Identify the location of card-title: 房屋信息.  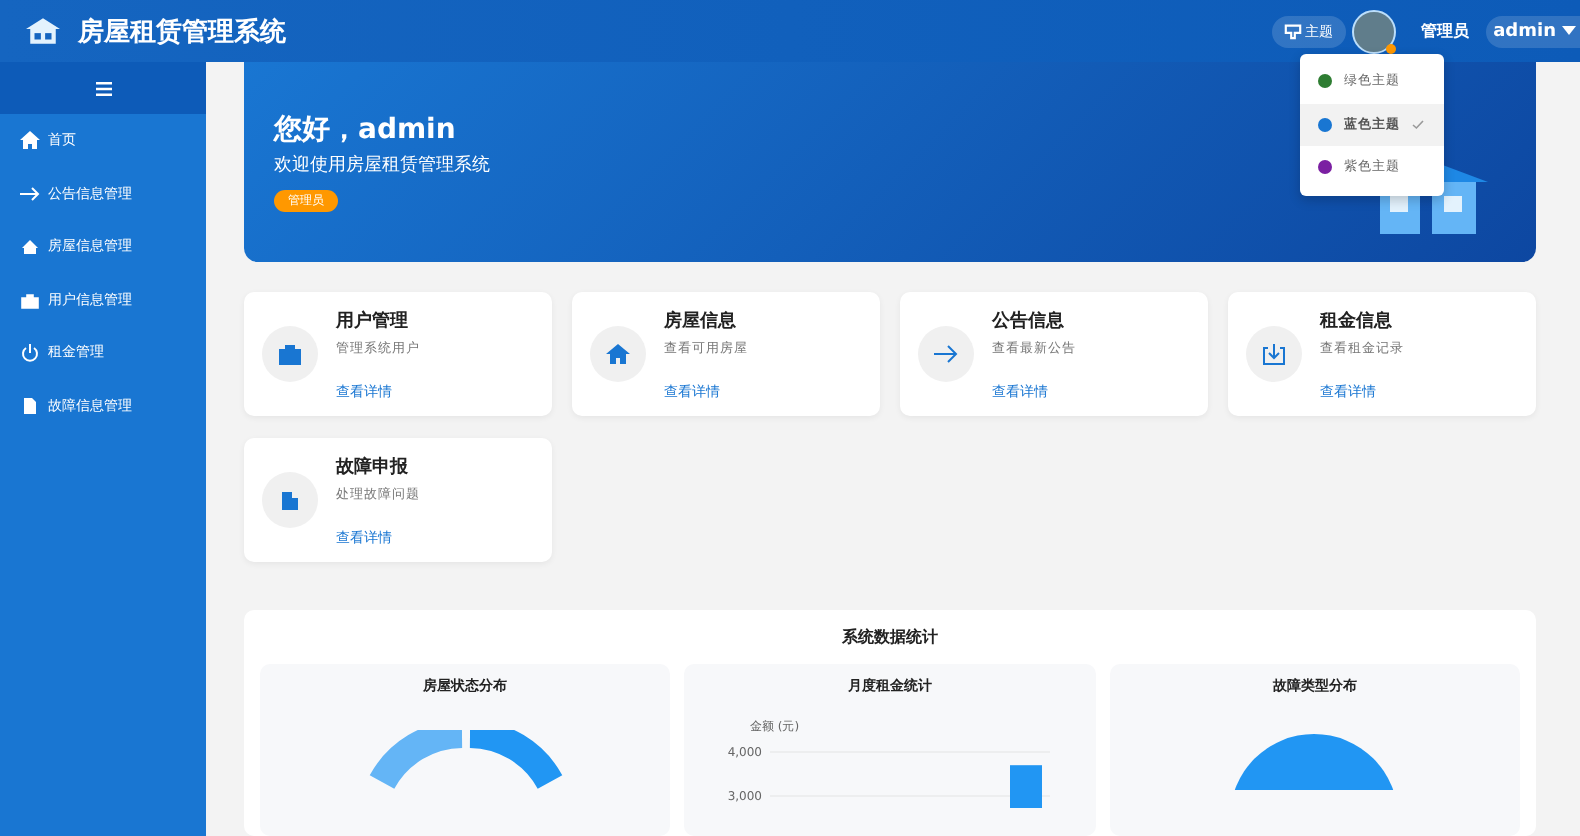
(700, 321).